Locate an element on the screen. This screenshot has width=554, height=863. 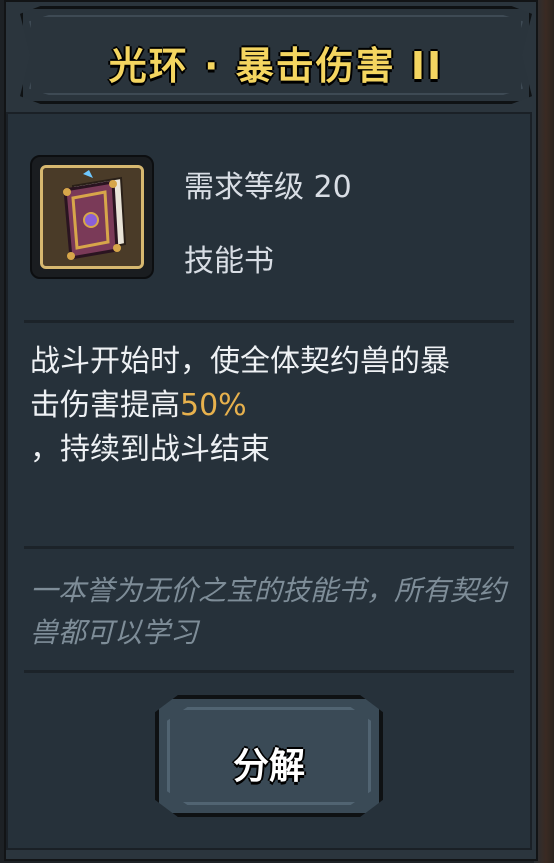
skill-description: 战斗开始时，使全体契约兽的暴 击伤害提高50% ，持续到战斗结束 is located at coordinates (275, 406).